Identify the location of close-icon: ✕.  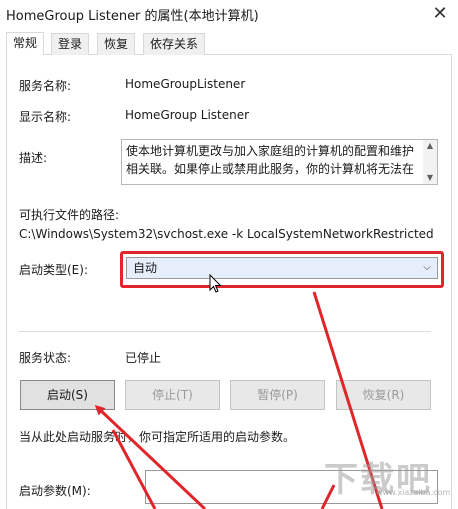
(440, 14).